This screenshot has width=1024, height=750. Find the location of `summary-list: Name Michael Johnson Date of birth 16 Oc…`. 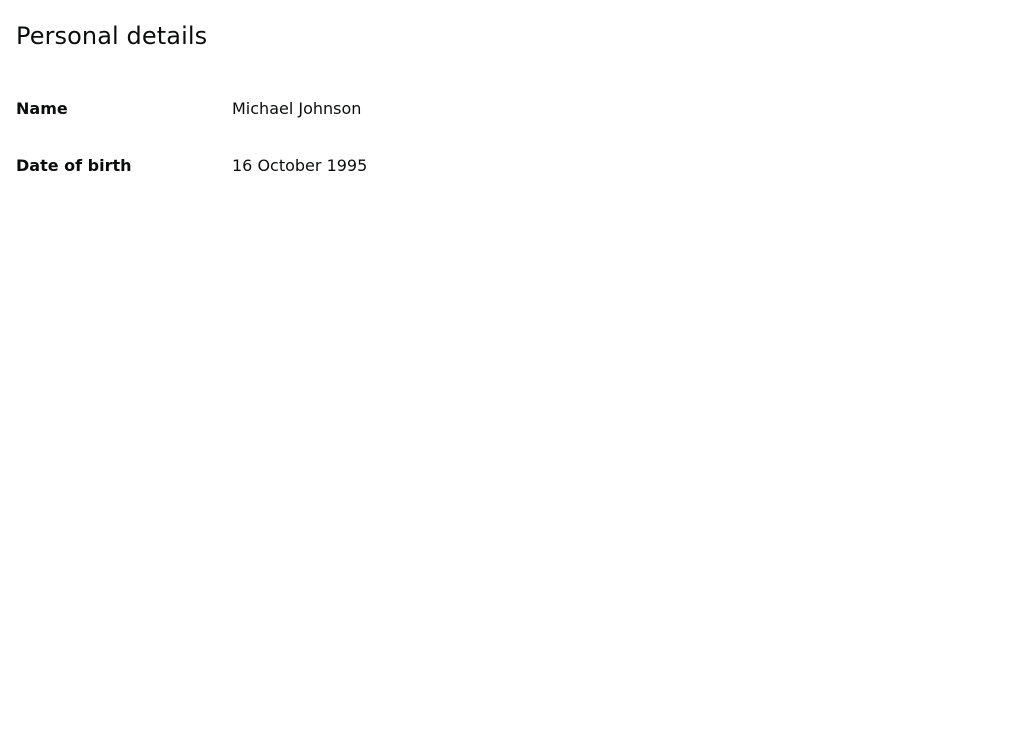

summary-list: Name Michael Johnson Date of birth 16 Oc… is located at coordinates (356, 152).